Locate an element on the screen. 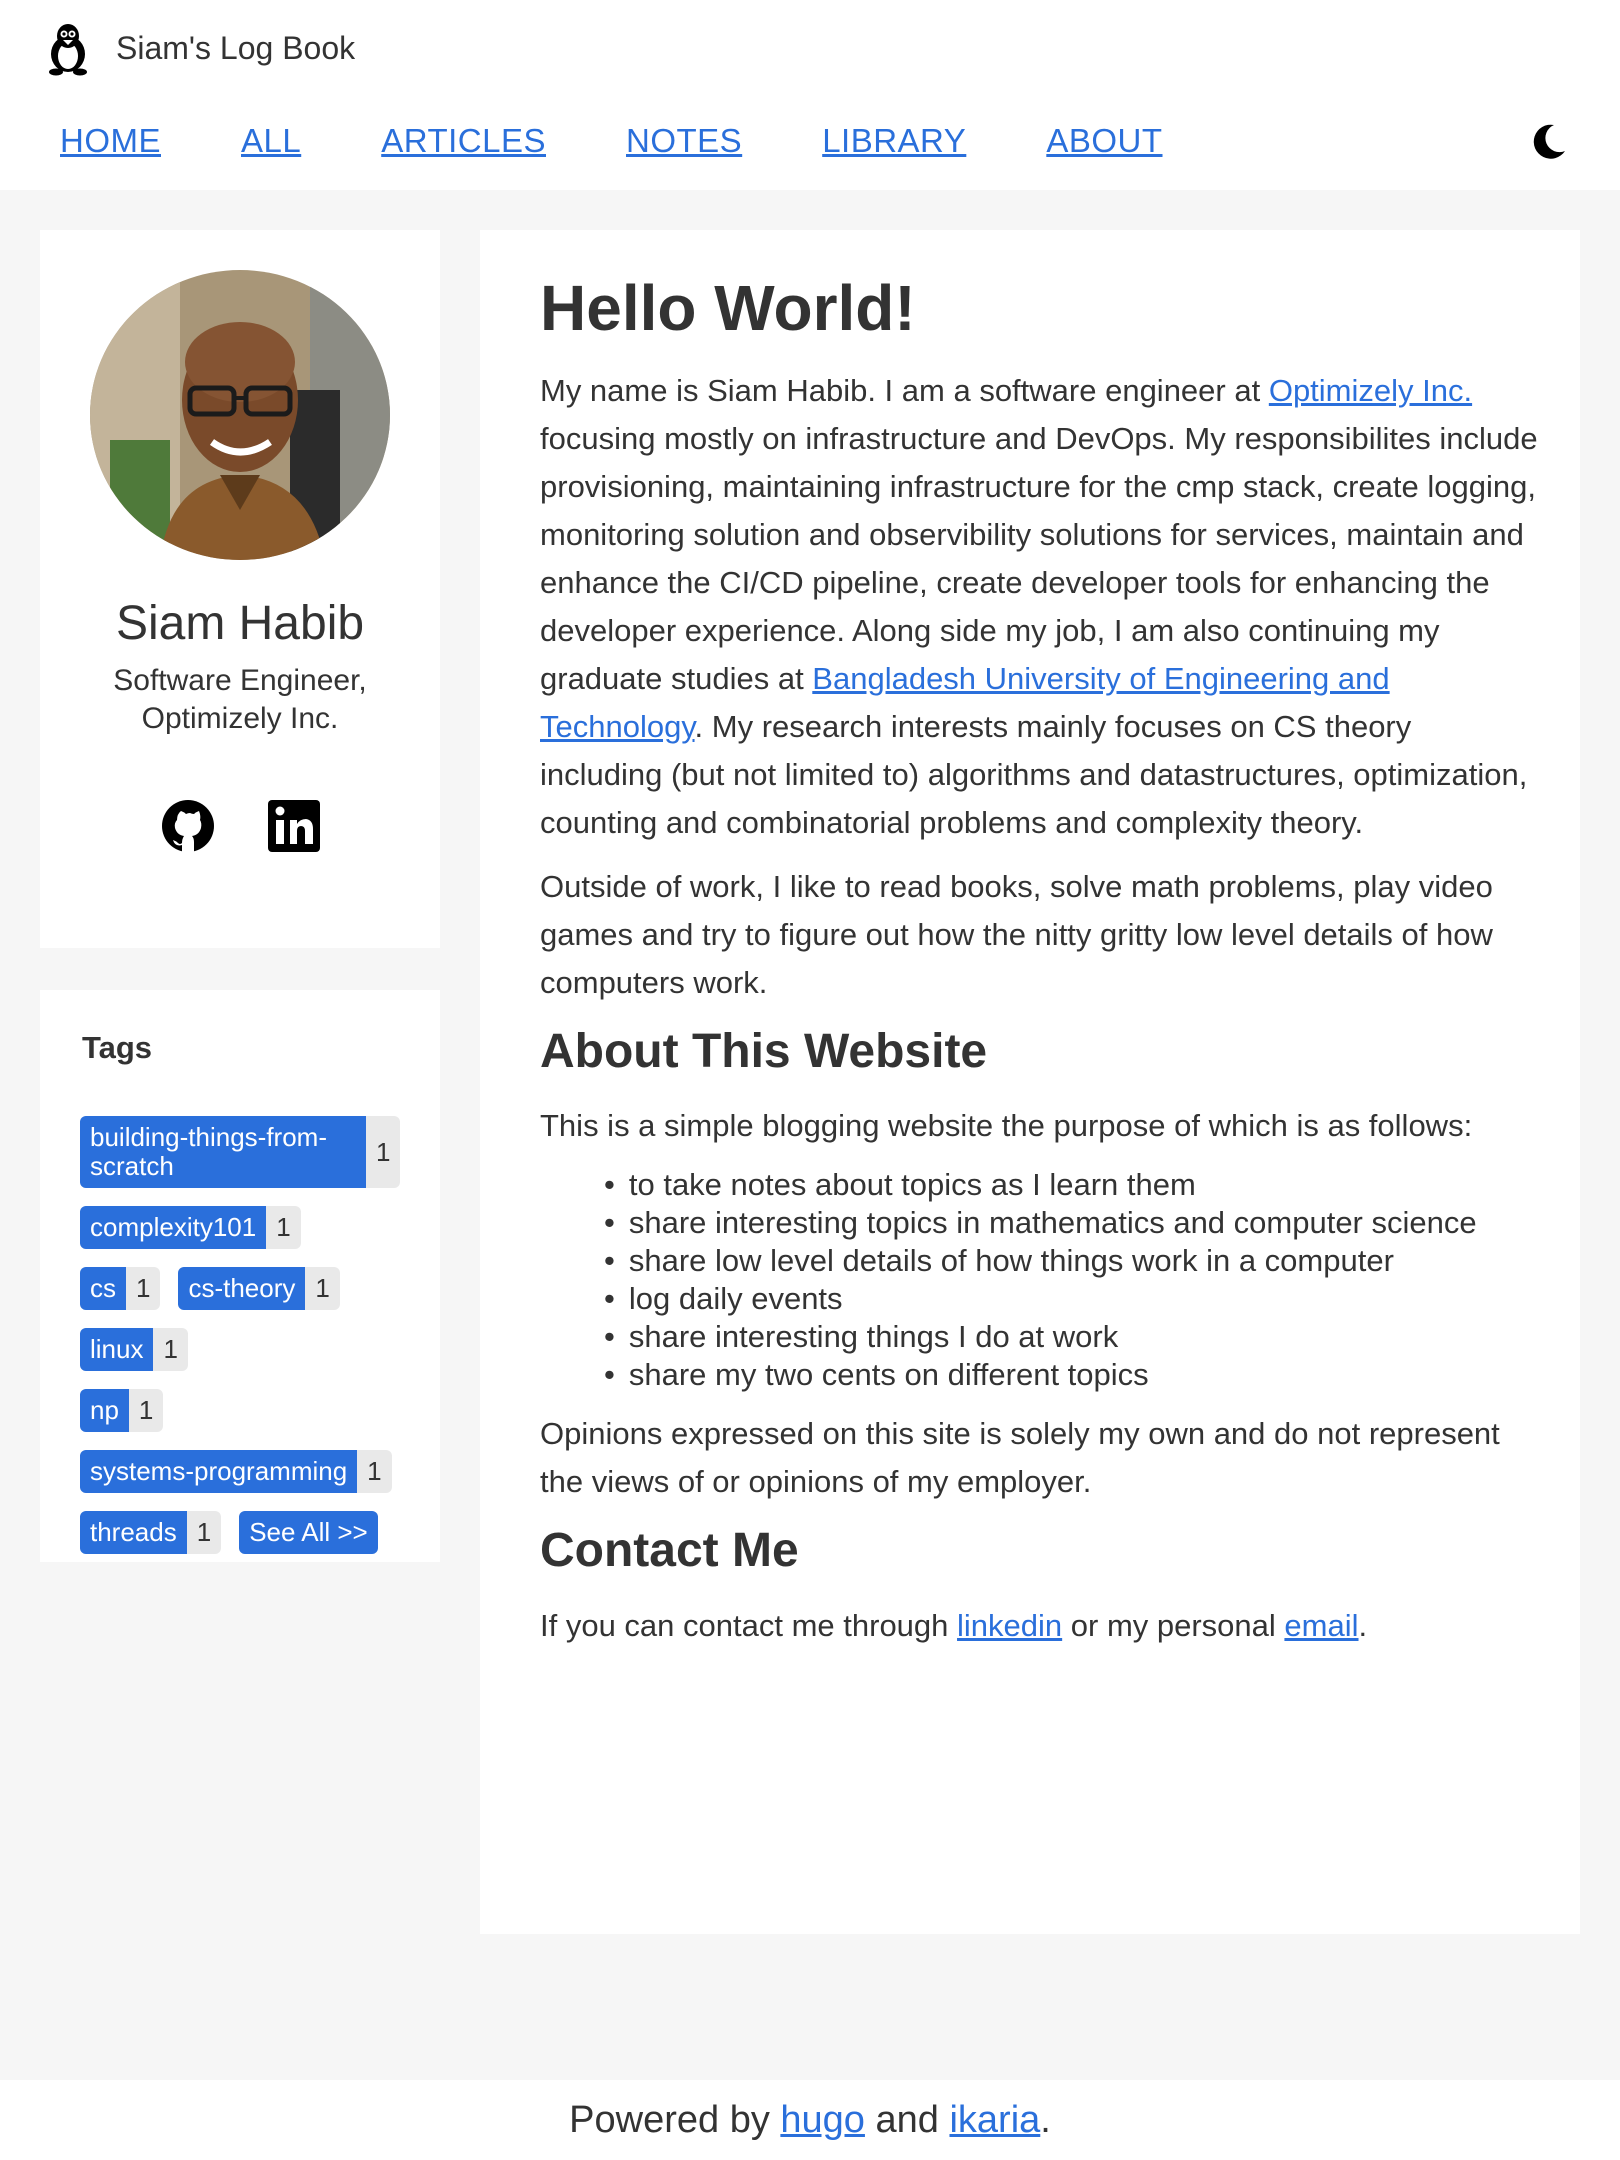  tags-title: Tags is located at coordinates (117, 1047).